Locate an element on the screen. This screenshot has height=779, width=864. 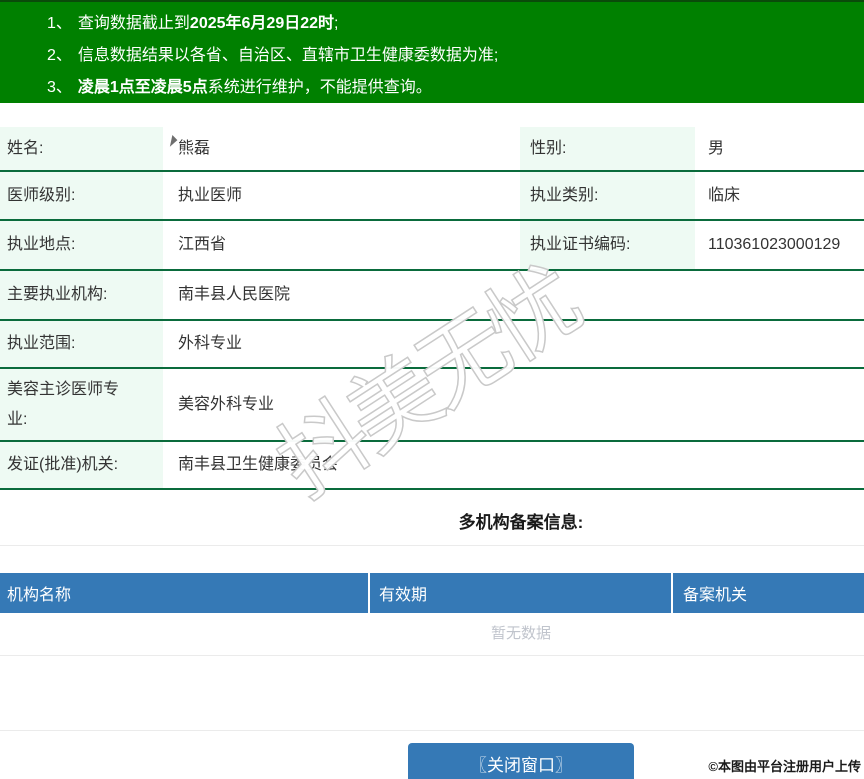
table-row: 执业范围: 外科专业 is located at coordinates (432, 345).